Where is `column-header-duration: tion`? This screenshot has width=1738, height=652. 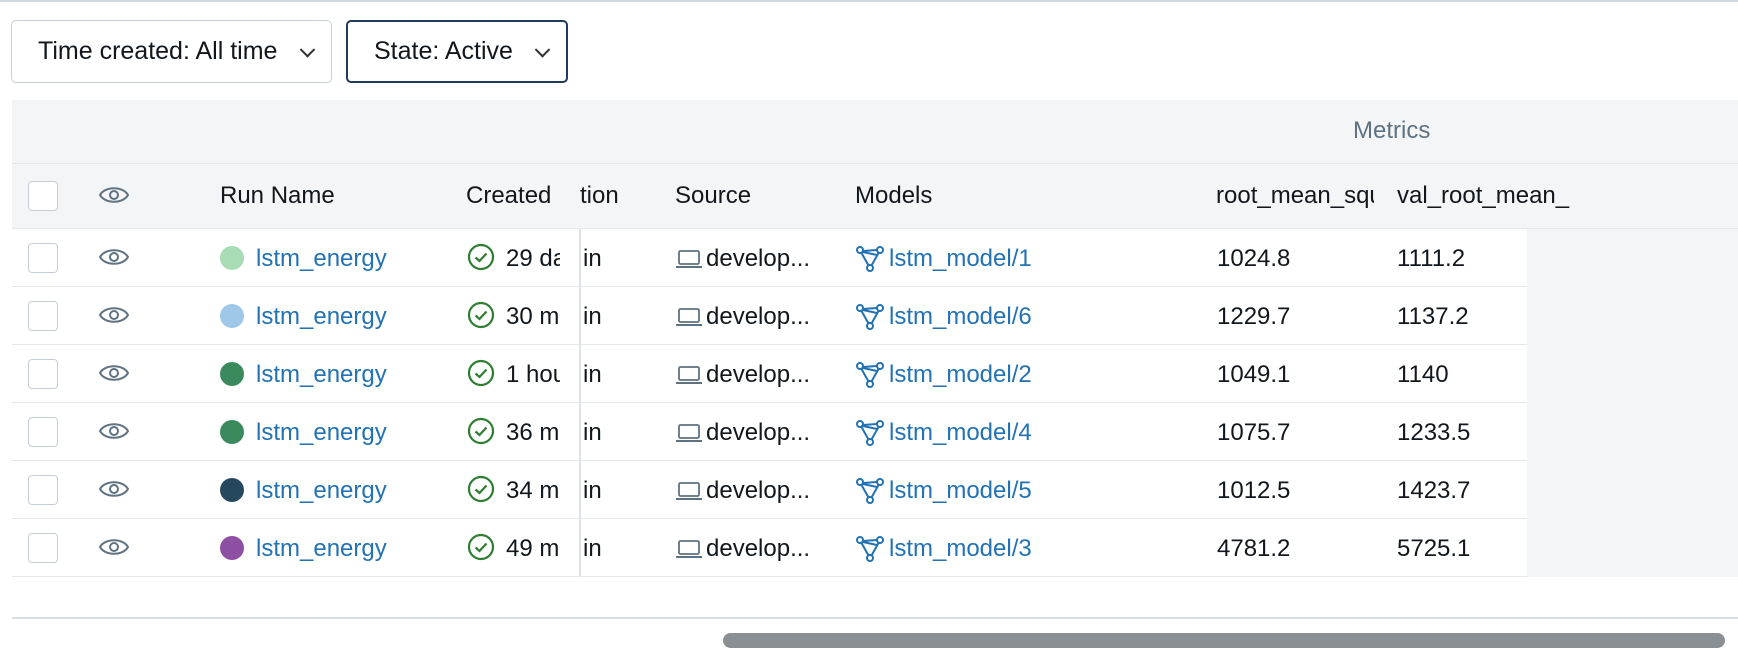 column-header-duration: tion is located at coordinates (599, 196).